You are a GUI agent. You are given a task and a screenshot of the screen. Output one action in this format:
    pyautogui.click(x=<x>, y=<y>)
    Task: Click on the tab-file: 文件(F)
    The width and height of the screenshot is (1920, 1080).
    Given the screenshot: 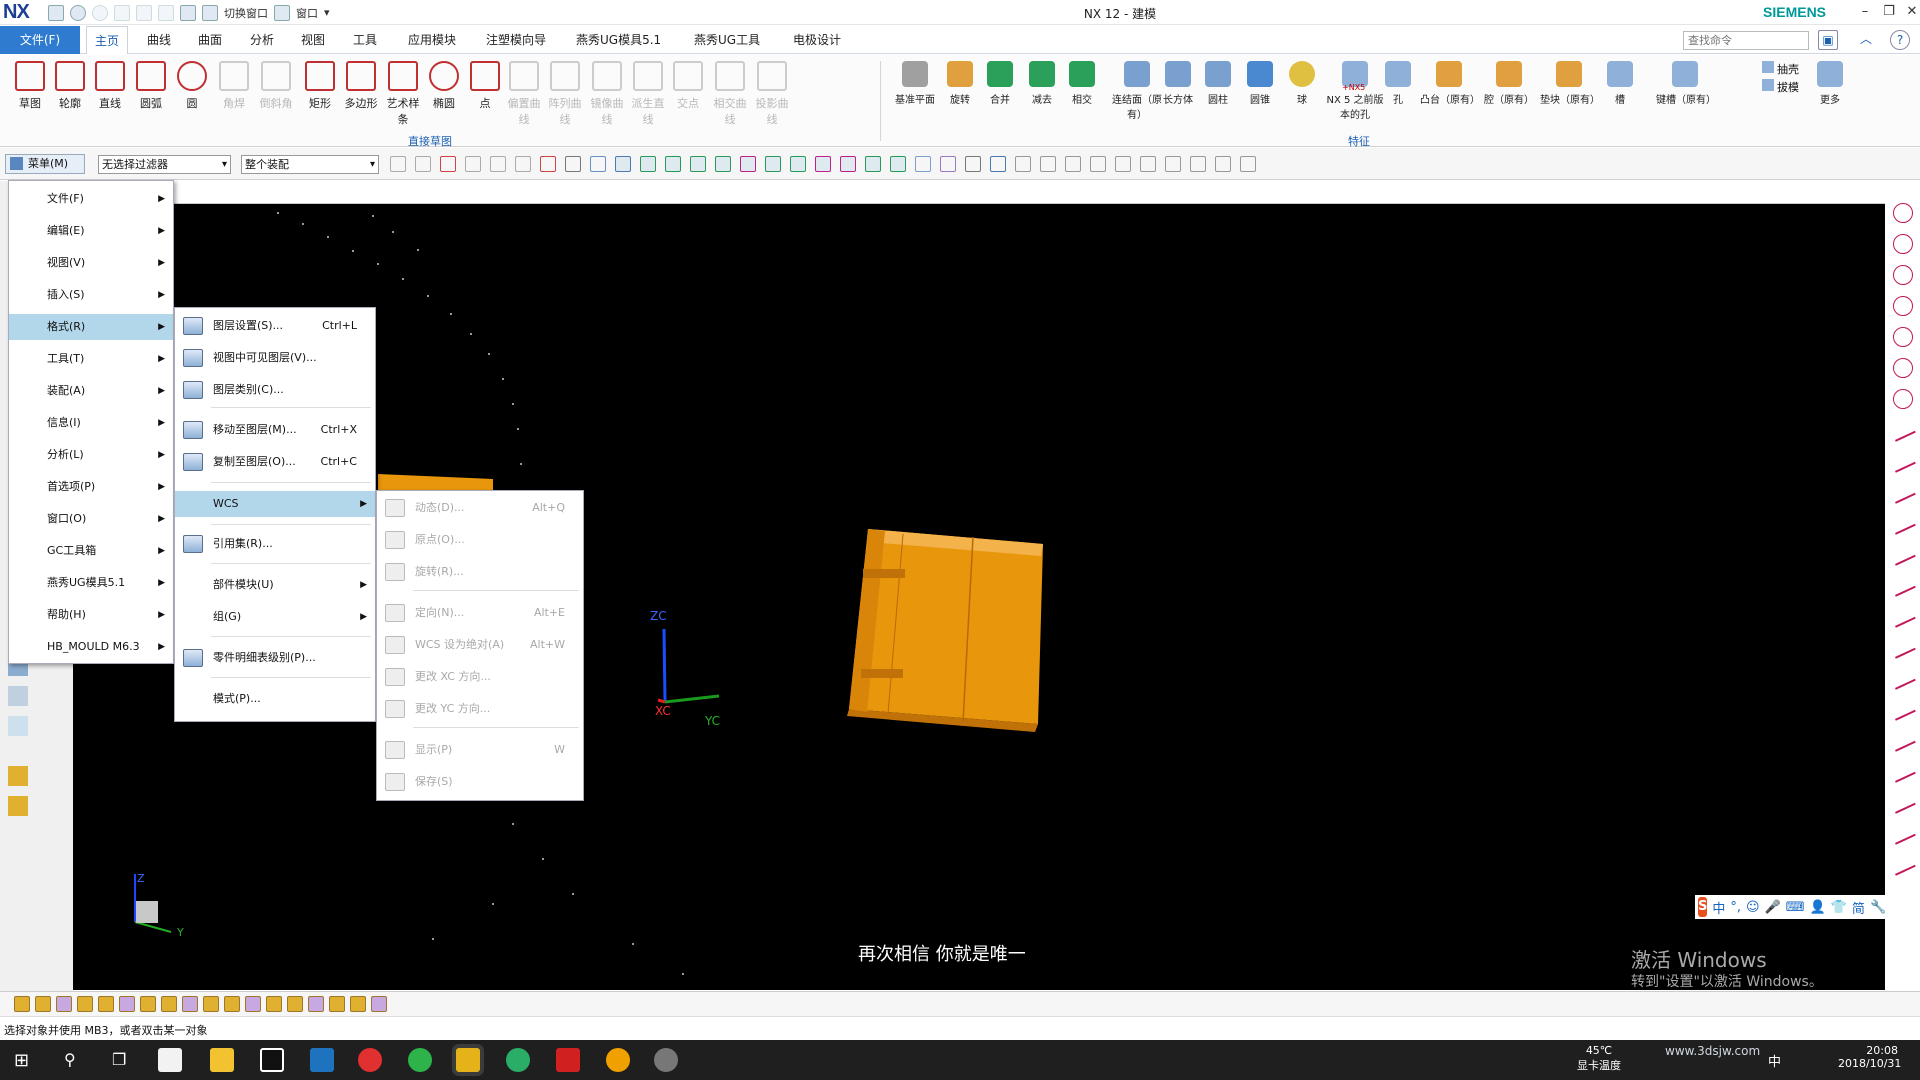 What is the action you would take?
    pyautogui.click(x=40, y=40)
    